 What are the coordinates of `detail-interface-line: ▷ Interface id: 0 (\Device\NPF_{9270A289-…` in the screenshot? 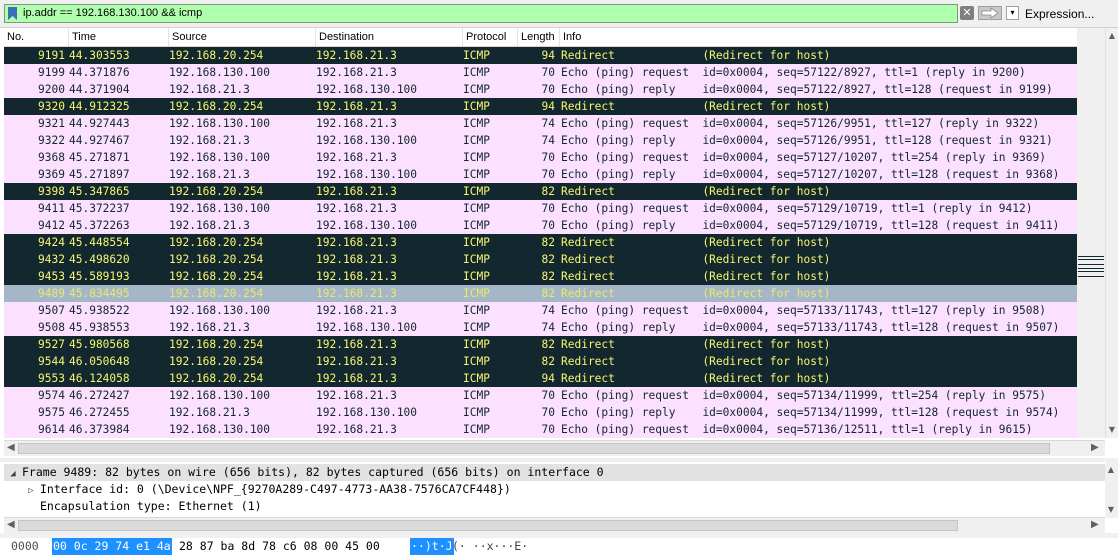 It's located at (266, 489).